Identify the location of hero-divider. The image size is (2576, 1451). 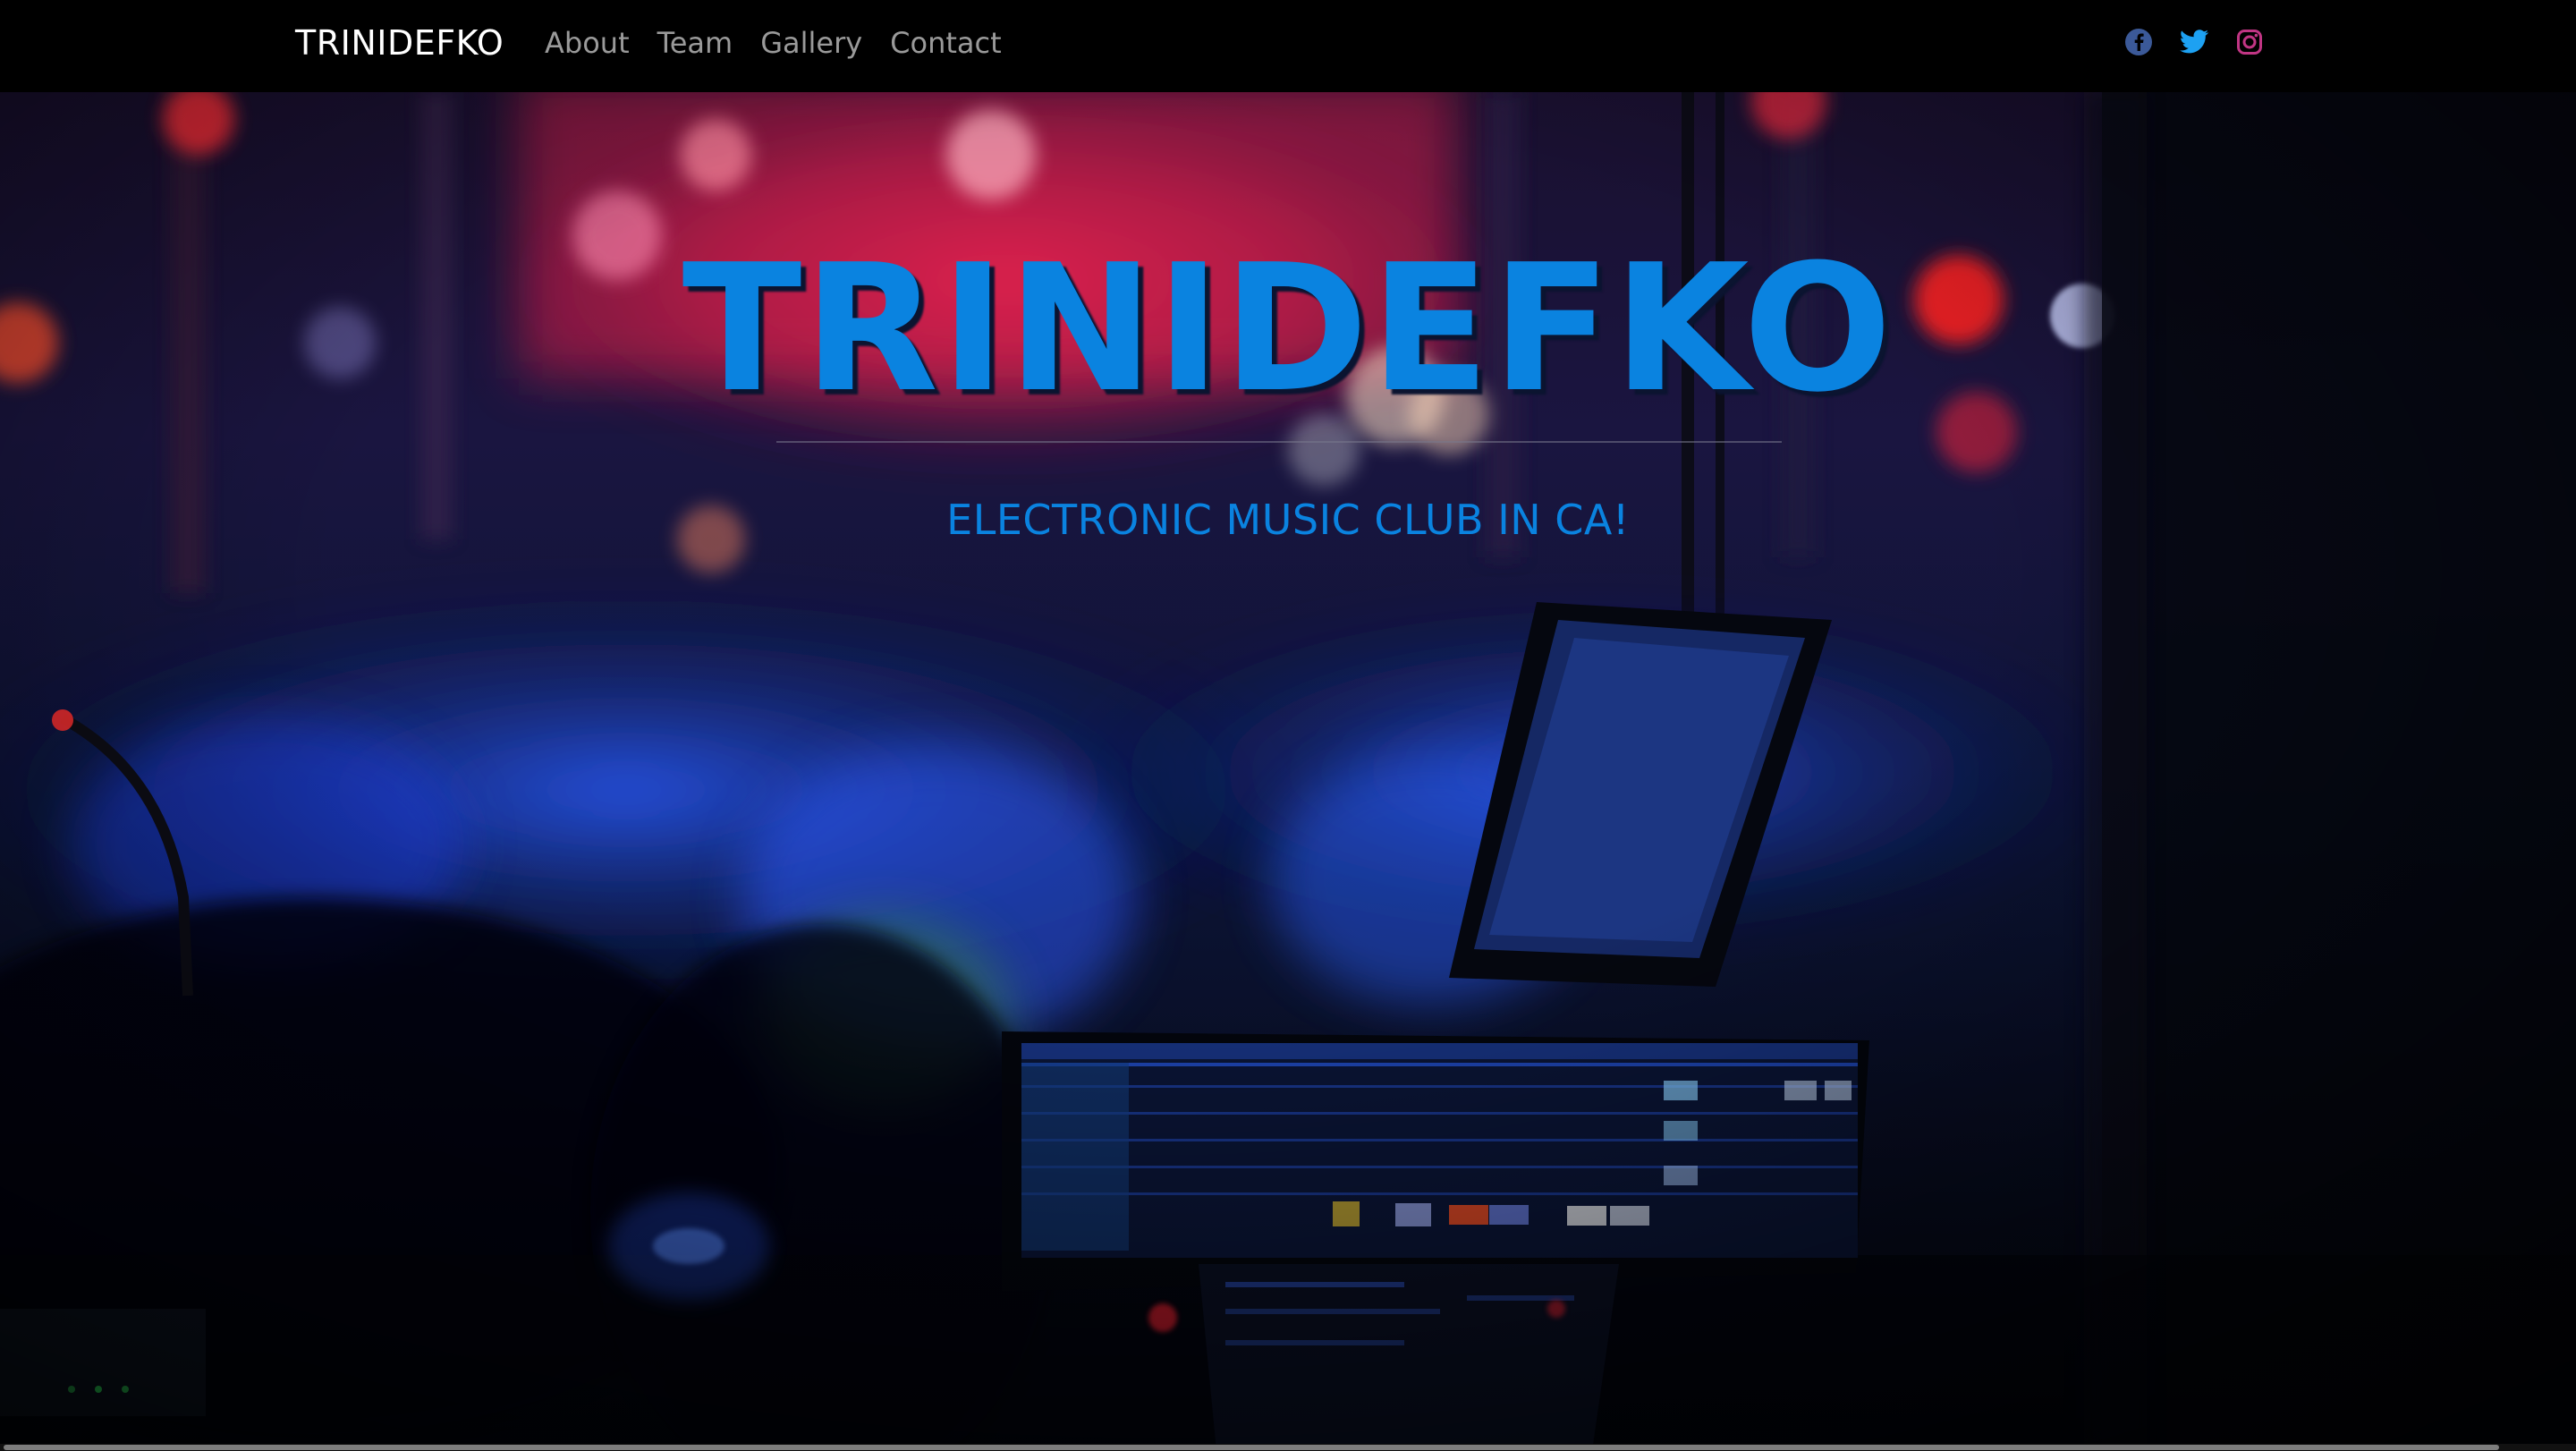
(1279, 442).